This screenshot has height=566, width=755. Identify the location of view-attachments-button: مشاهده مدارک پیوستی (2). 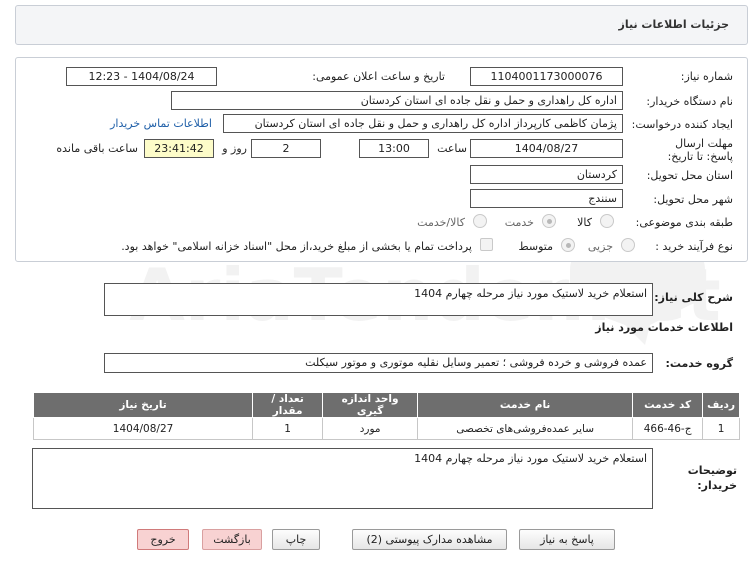
(429, 539).